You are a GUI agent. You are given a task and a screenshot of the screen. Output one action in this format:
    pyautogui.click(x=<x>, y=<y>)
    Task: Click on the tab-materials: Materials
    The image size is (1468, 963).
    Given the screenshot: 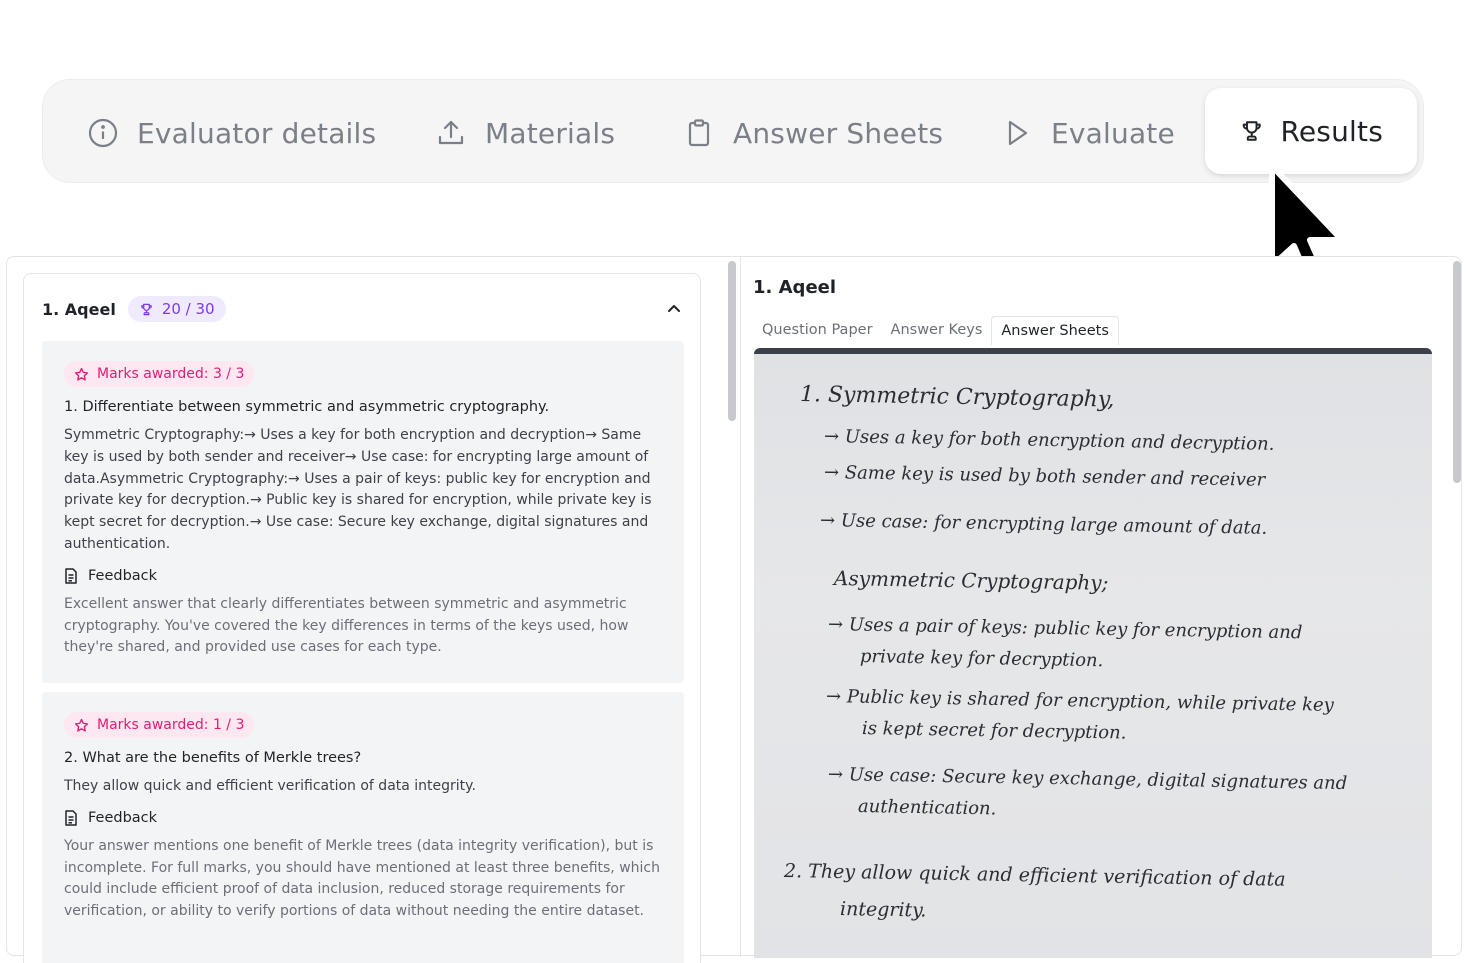 What is the action you would take?
    pyautogui.click(x=525, y=133)
    